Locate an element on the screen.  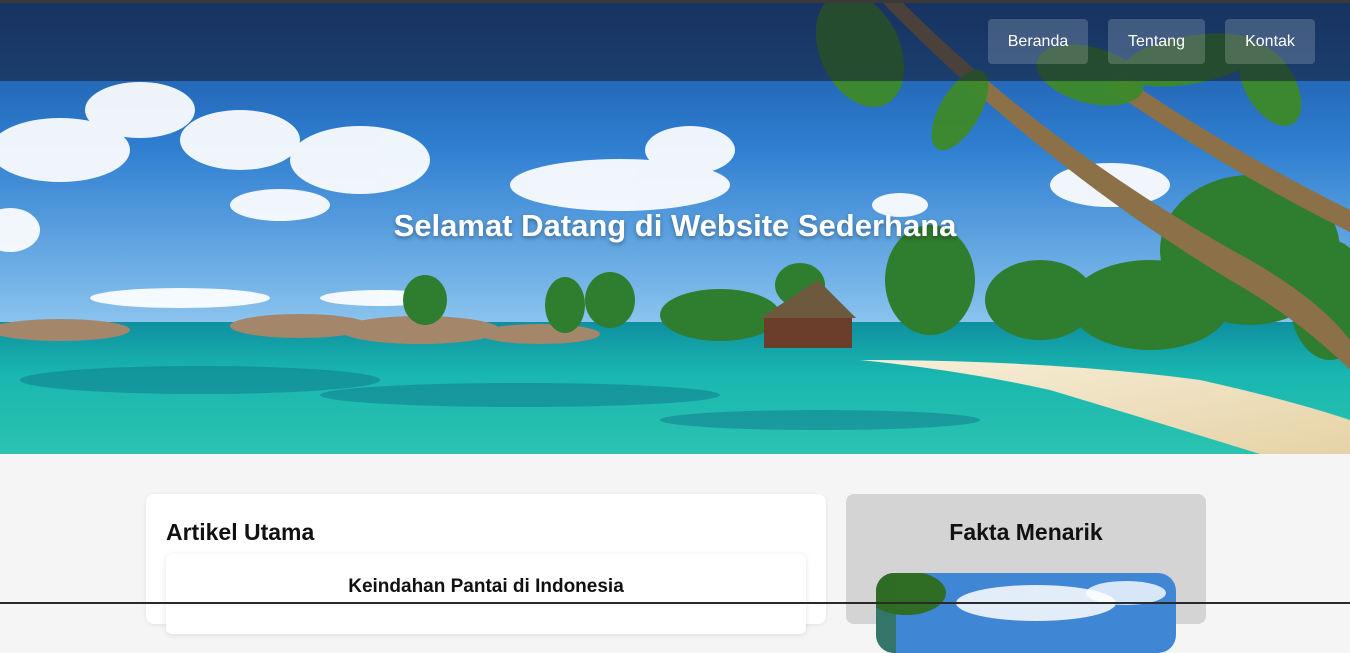
facts-title: Fakta Menarik is located at coordinates (1026, 532).